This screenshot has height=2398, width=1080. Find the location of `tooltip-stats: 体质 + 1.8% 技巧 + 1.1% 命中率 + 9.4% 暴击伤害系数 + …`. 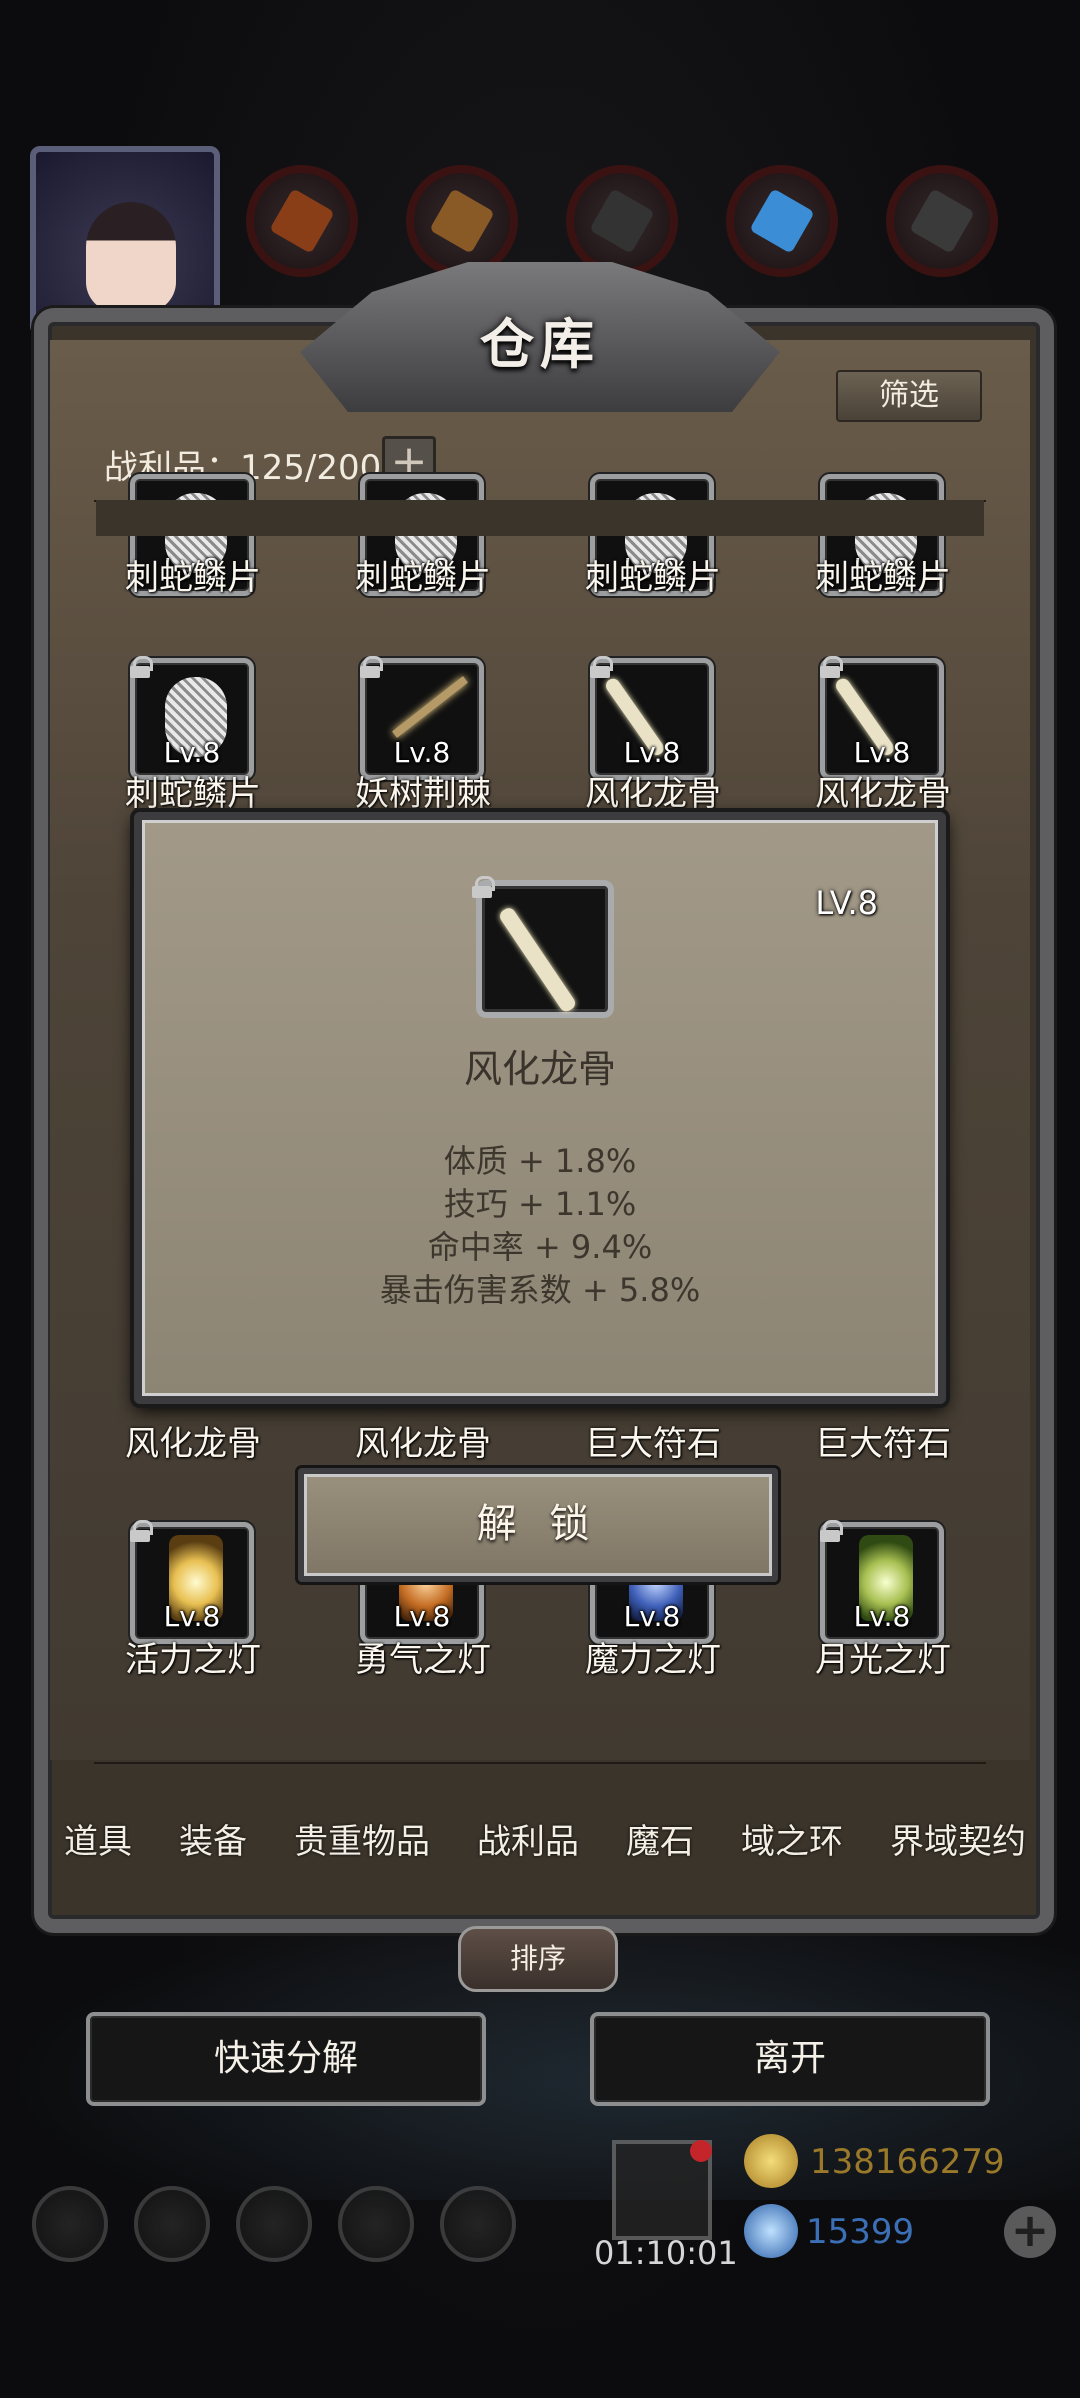

tooltip-stats: 体质 + 1.8% 技巧 + 1.1% 命中率 + 9.4% 暴击伤害系数 + … is located at coordinates (540, 1226).